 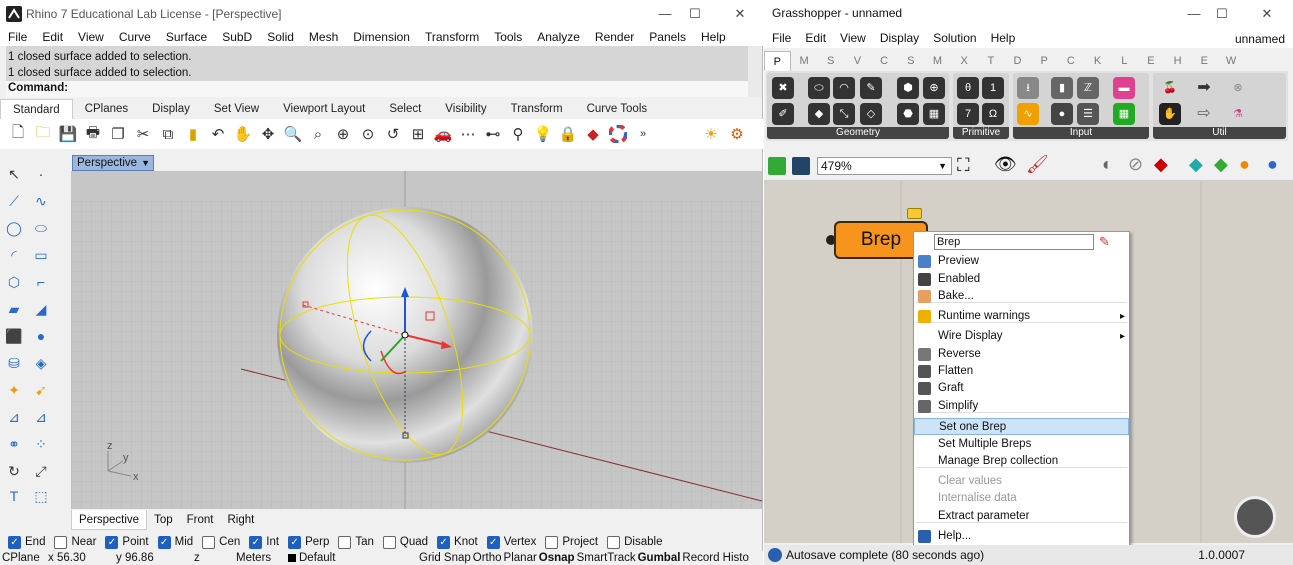 What do you see at coordinates (740, 14) in the screenshot?
I see `close-button: ✕` at bounding box center [740, 14].